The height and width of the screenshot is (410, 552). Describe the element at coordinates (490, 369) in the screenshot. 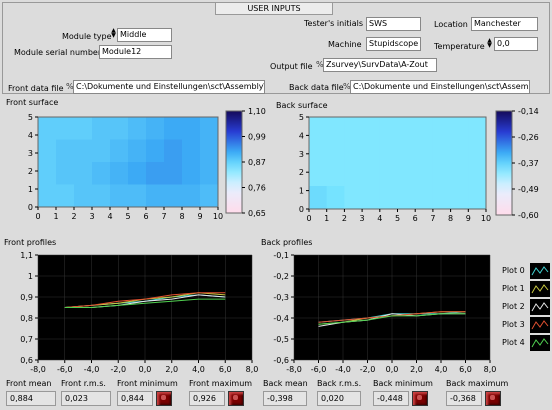

I see `x-tick-label: 8,0` at that location.